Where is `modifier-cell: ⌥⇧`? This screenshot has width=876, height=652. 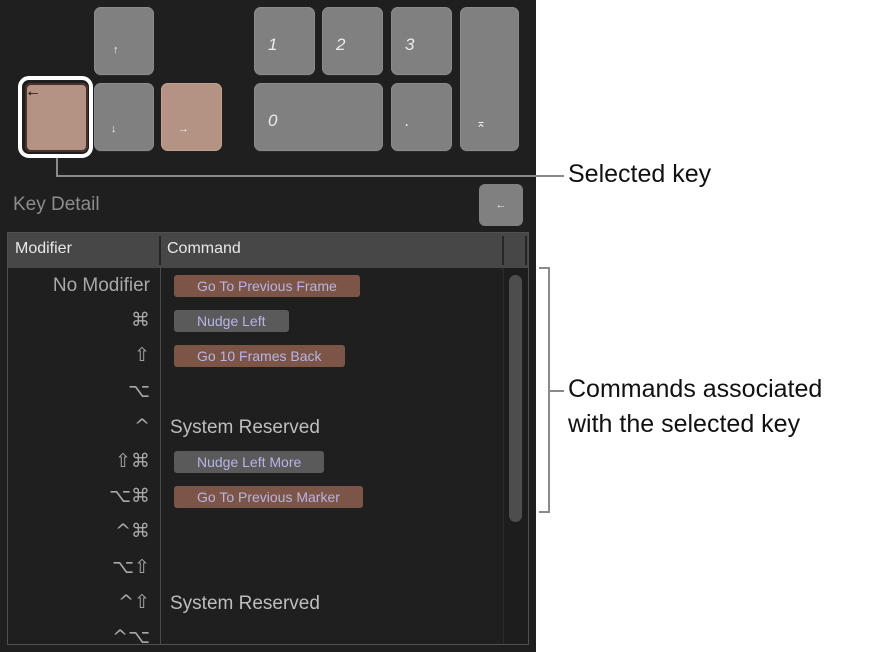
modifier-cell: ⌥⇧ is located at coordinates (131, 566).